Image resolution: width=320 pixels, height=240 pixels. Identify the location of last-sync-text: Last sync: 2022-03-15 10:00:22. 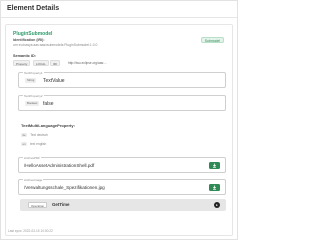
(30, 231).